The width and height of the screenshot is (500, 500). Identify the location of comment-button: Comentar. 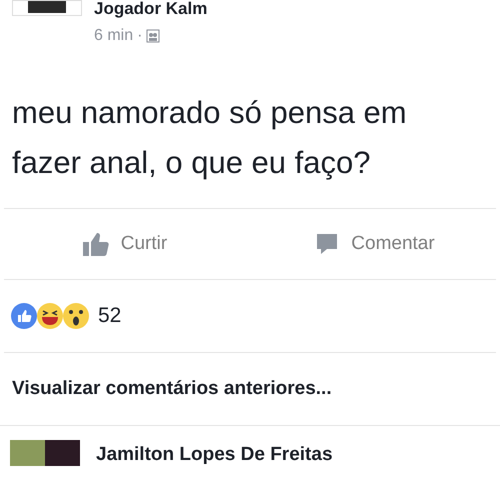
(375, 244).